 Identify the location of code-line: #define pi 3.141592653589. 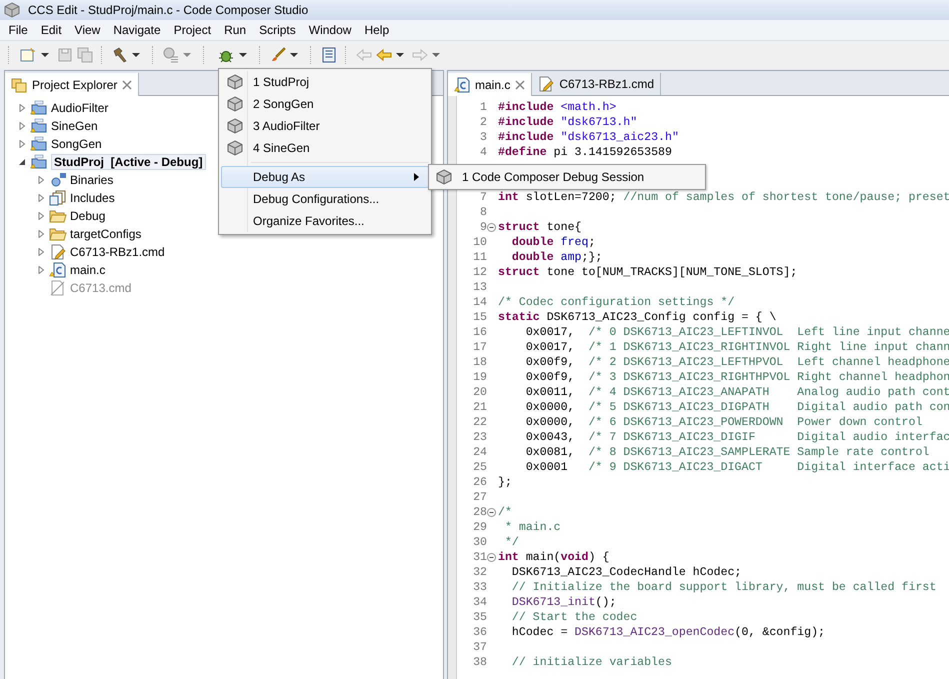
(584, 152).